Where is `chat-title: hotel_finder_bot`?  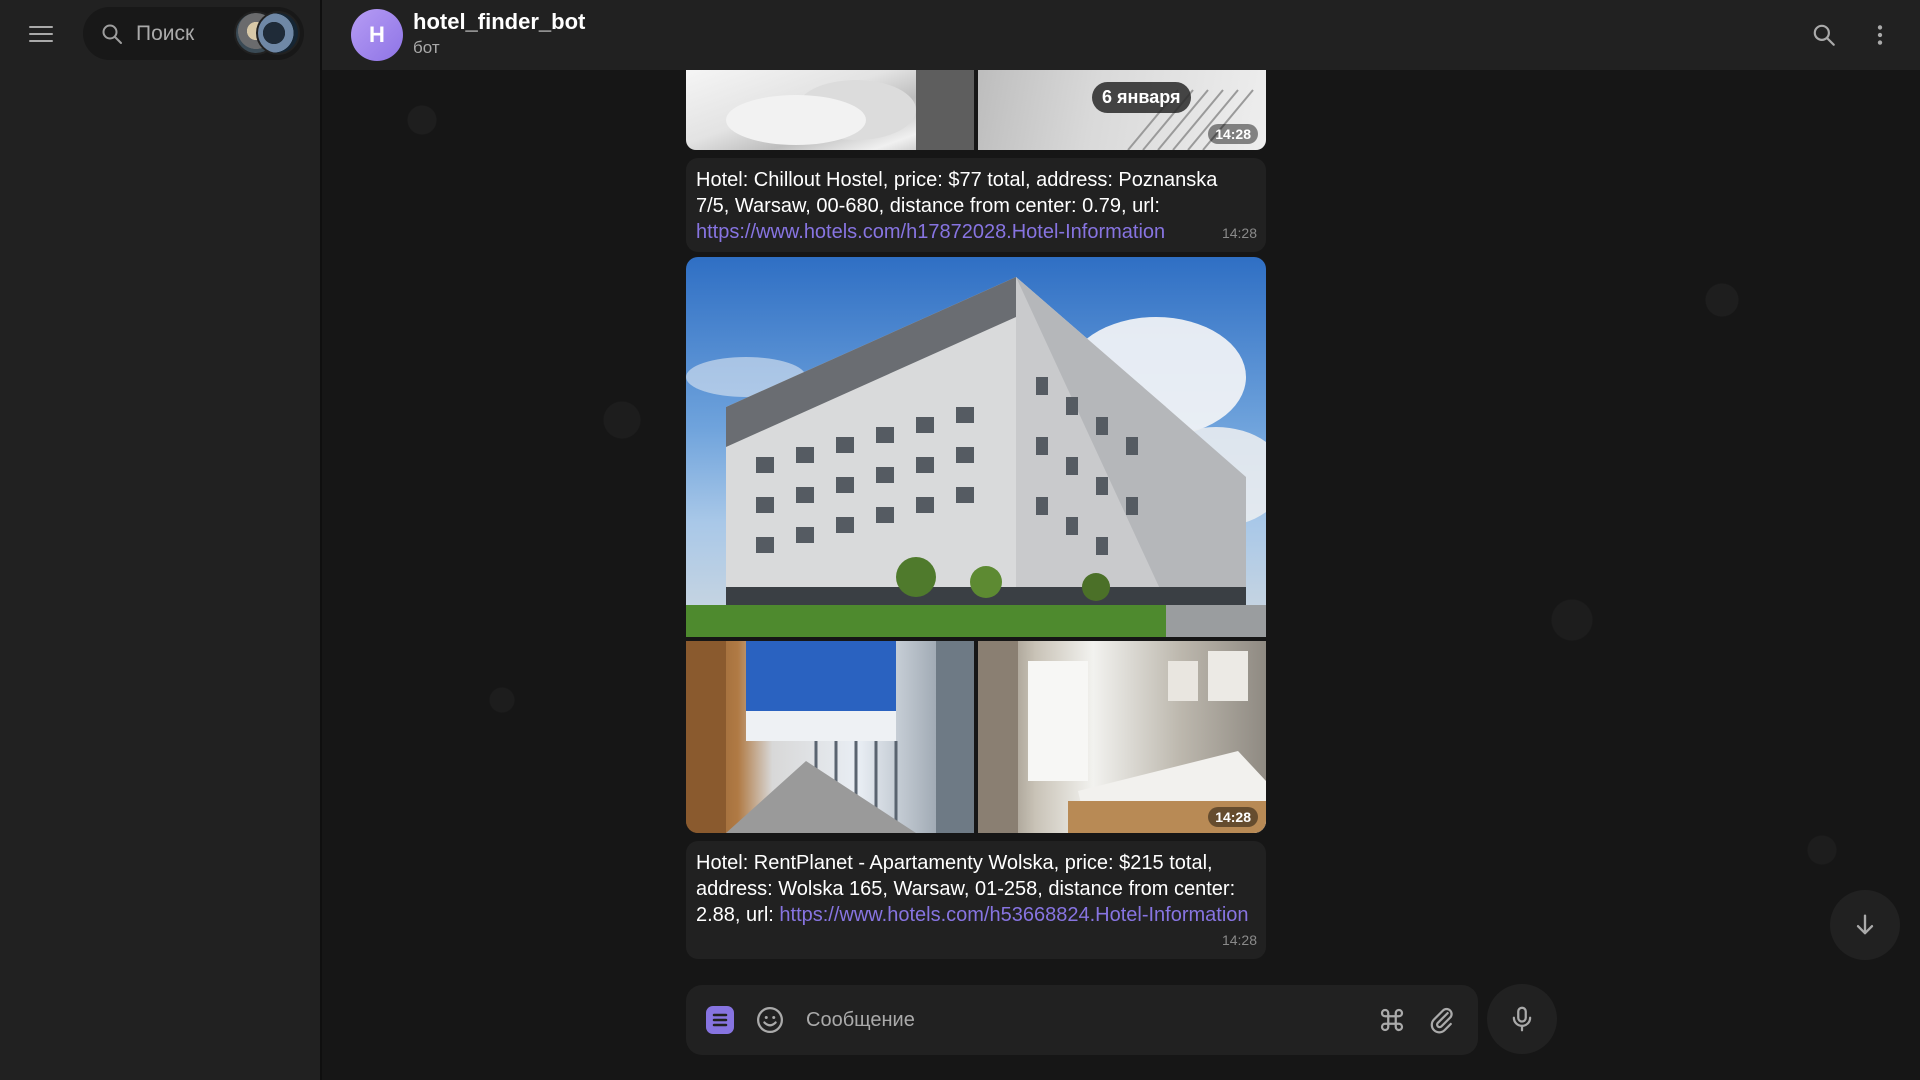 chat-title: hotel_finder_bot is located at coordinates (499, 21).